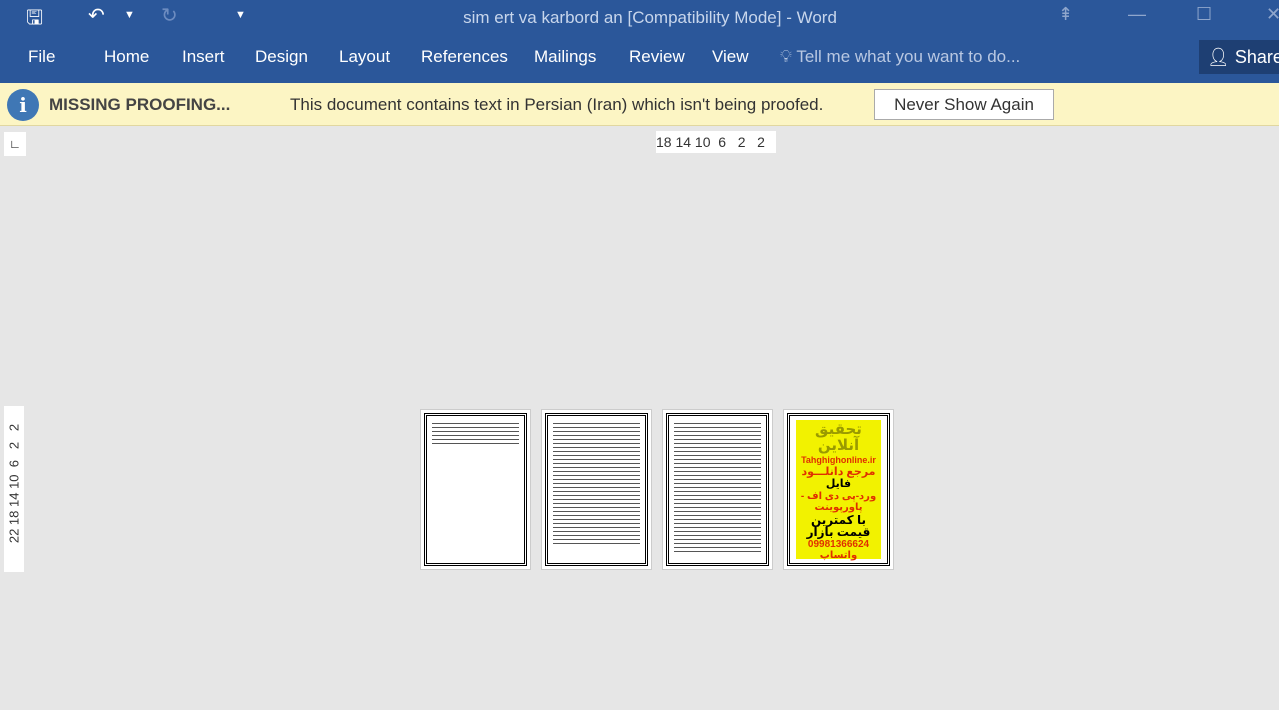  Describe the element at coordinates (126, 57) in the screenshot. I see `tab-home: Home` at that location.